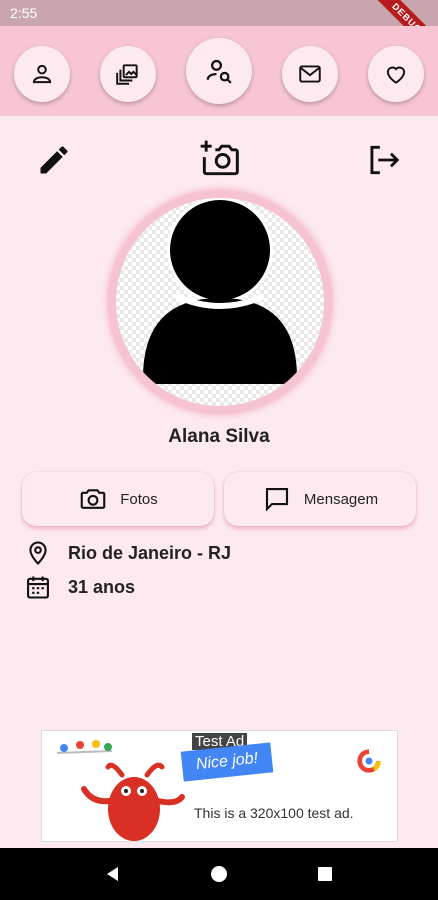 Image resolution: width=438 pixels, height=900 pixels. I want to click on profile-avatar, so click(220, 302).